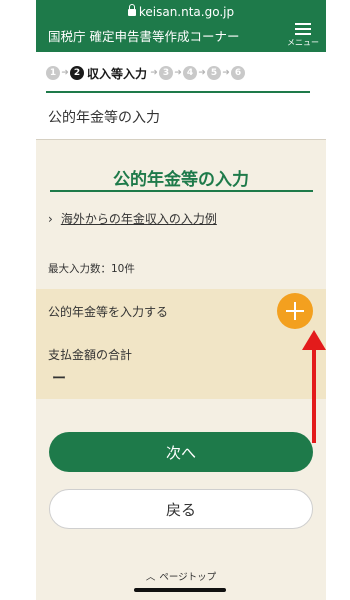 This screenshot has width=350, height=600. I want to click on chevron-up-icon: ︿, so click(150, 577).